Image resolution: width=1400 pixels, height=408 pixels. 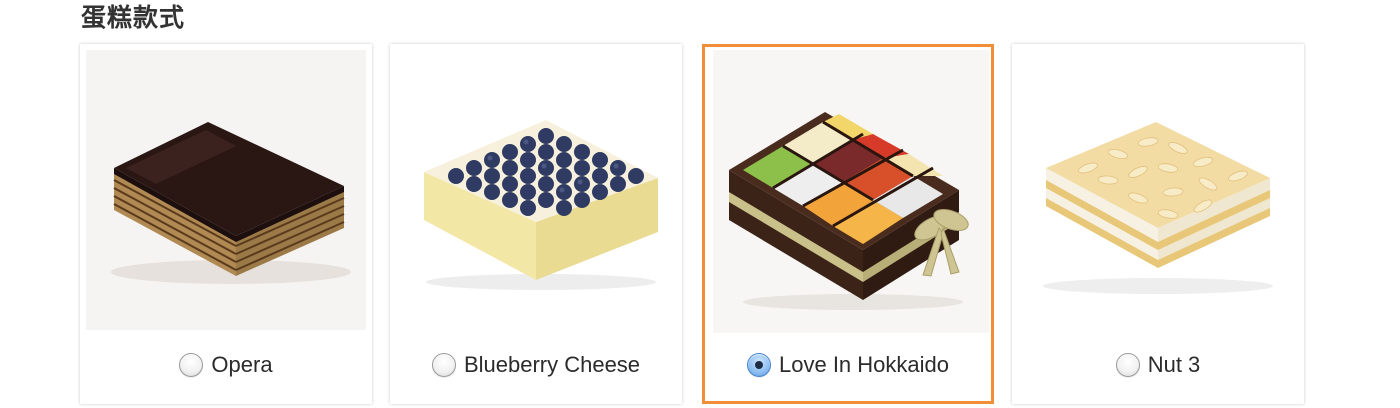 What do you see at coordinates (1174, 364) in the screenshot?
I see `option-label: Nut 3` at bounding box center [1174, 364].